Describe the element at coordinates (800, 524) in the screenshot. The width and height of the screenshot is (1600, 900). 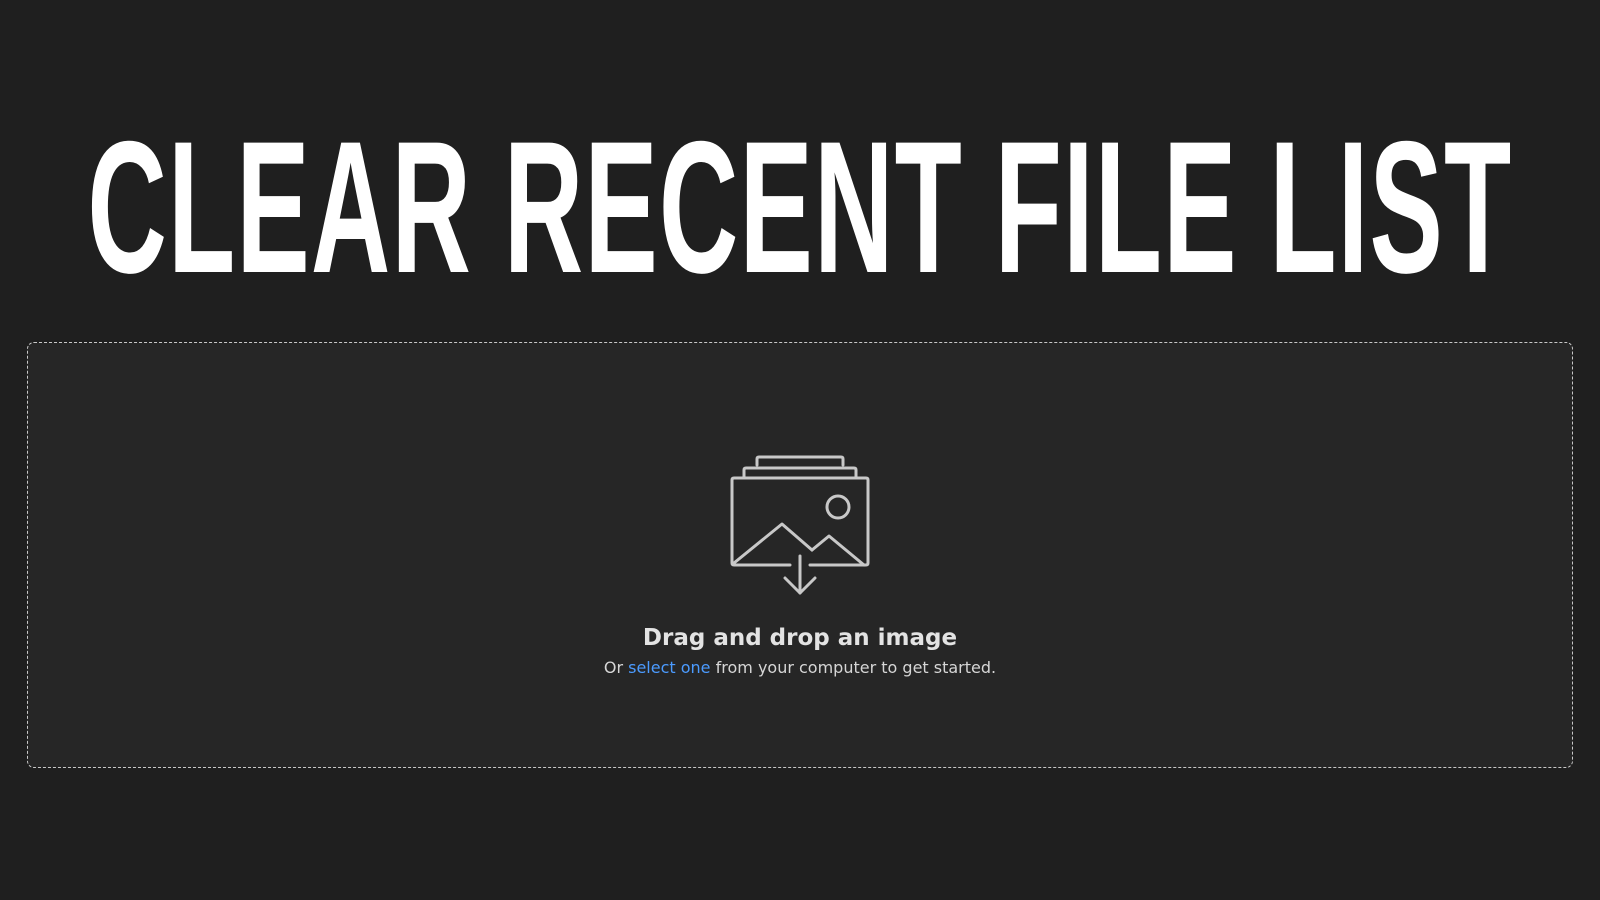
I see `image-upload-icon` at that location.